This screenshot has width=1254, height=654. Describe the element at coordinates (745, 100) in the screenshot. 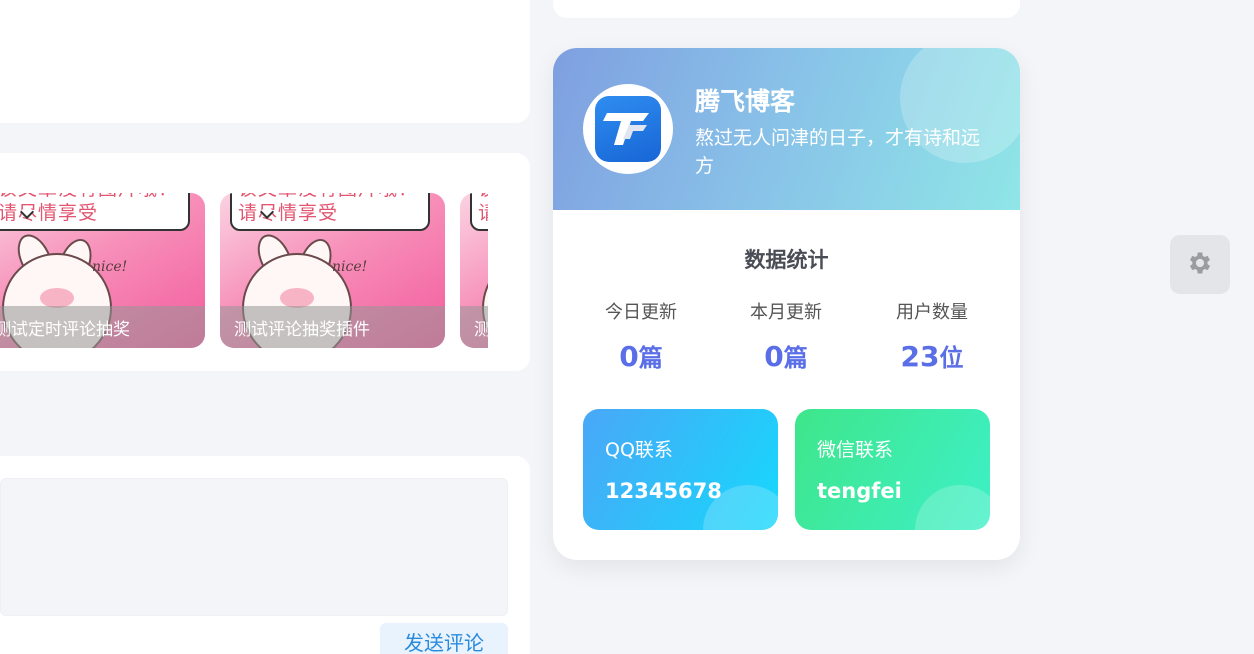

I see `author-name: 腾飞博客` at that location.